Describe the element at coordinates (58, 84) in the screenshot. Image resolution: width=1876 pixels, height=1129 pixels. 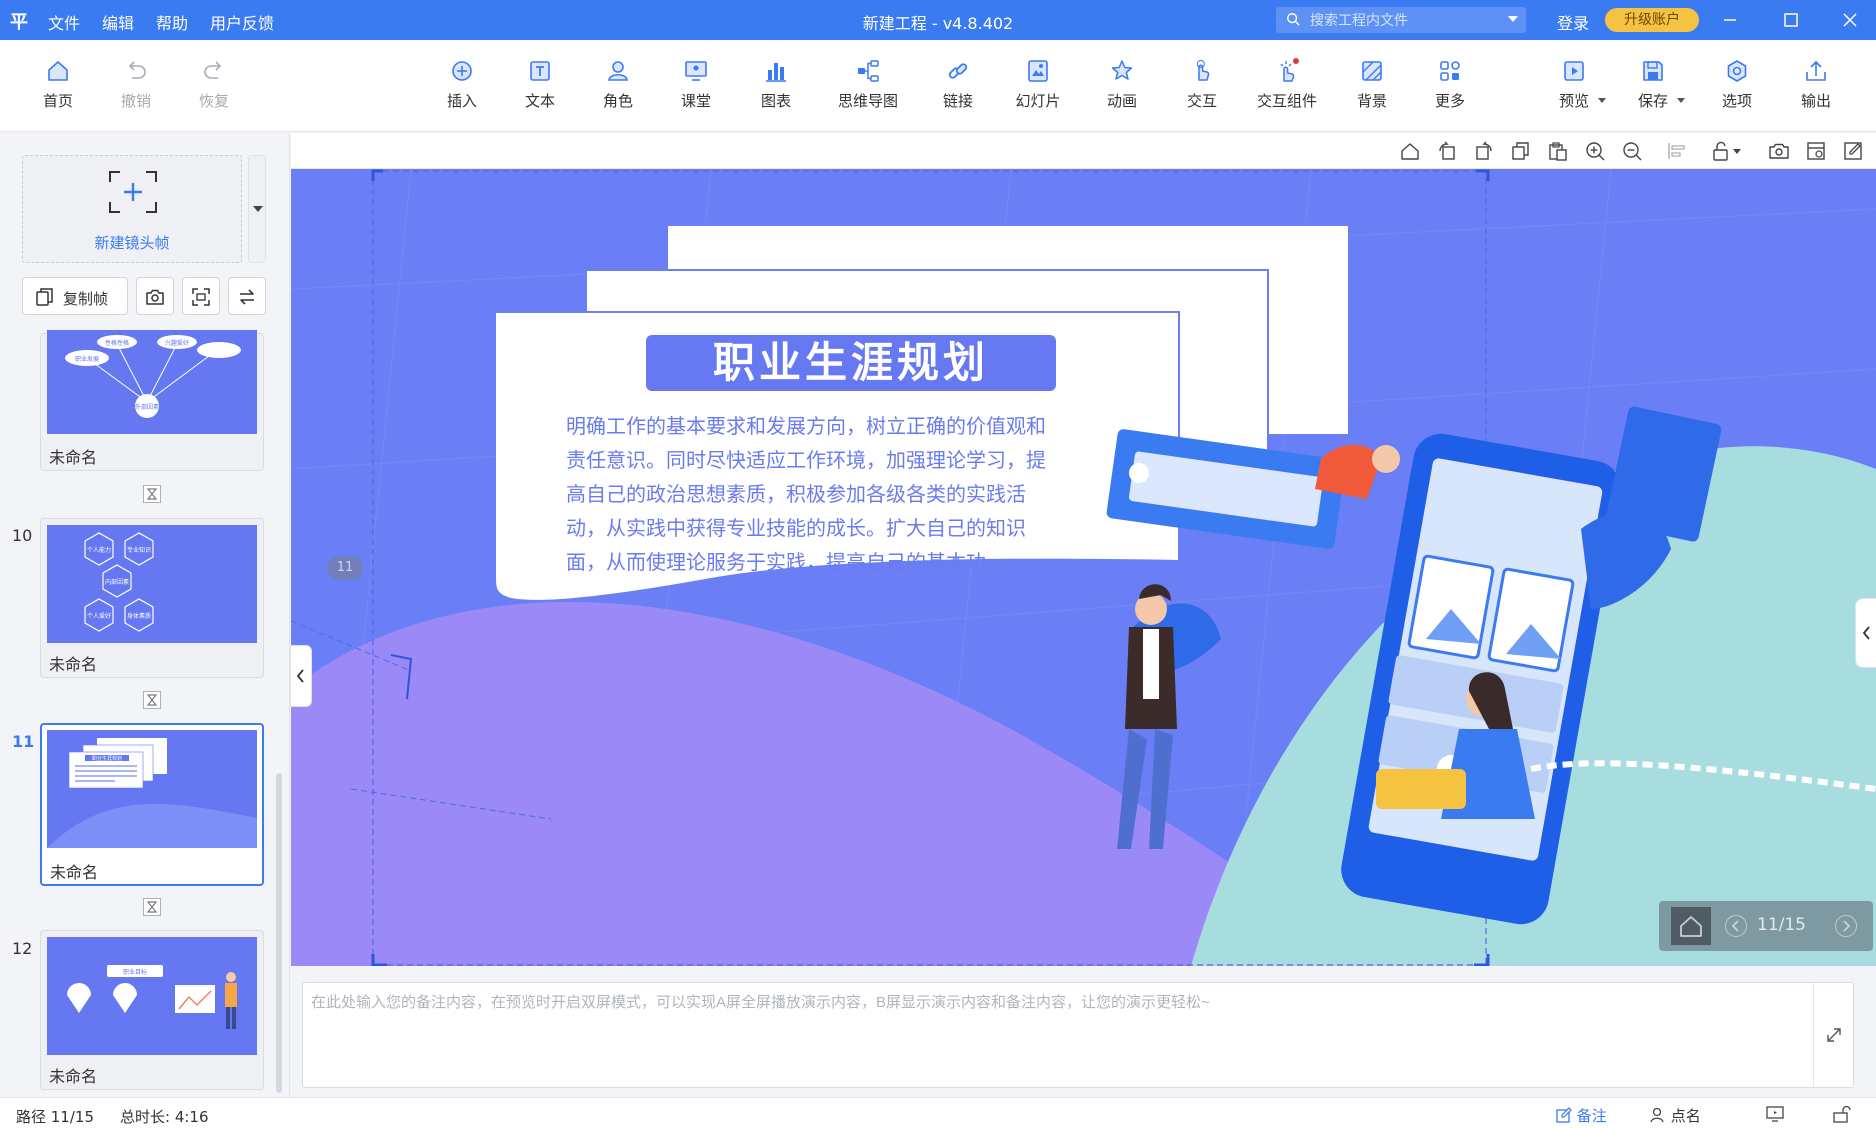
I see `home-button: 首页` at that location.